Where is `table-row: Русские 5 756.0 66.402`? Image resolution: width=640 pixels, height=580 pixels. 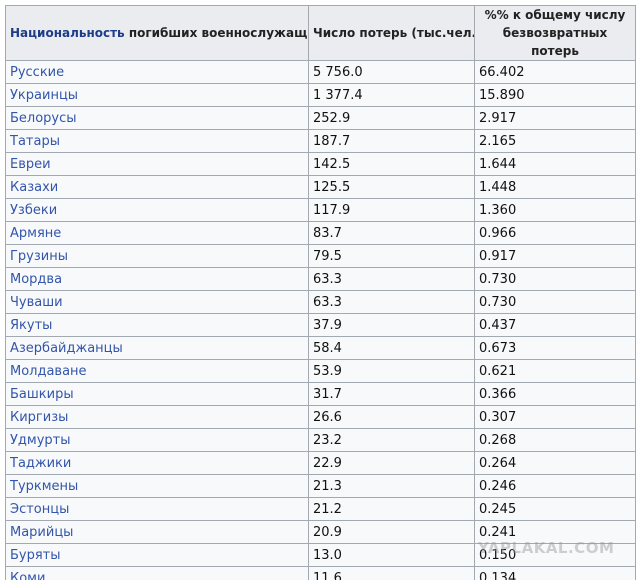
table-row: Русские 5 756.0 66.402 is located at coordinates (320, 72).